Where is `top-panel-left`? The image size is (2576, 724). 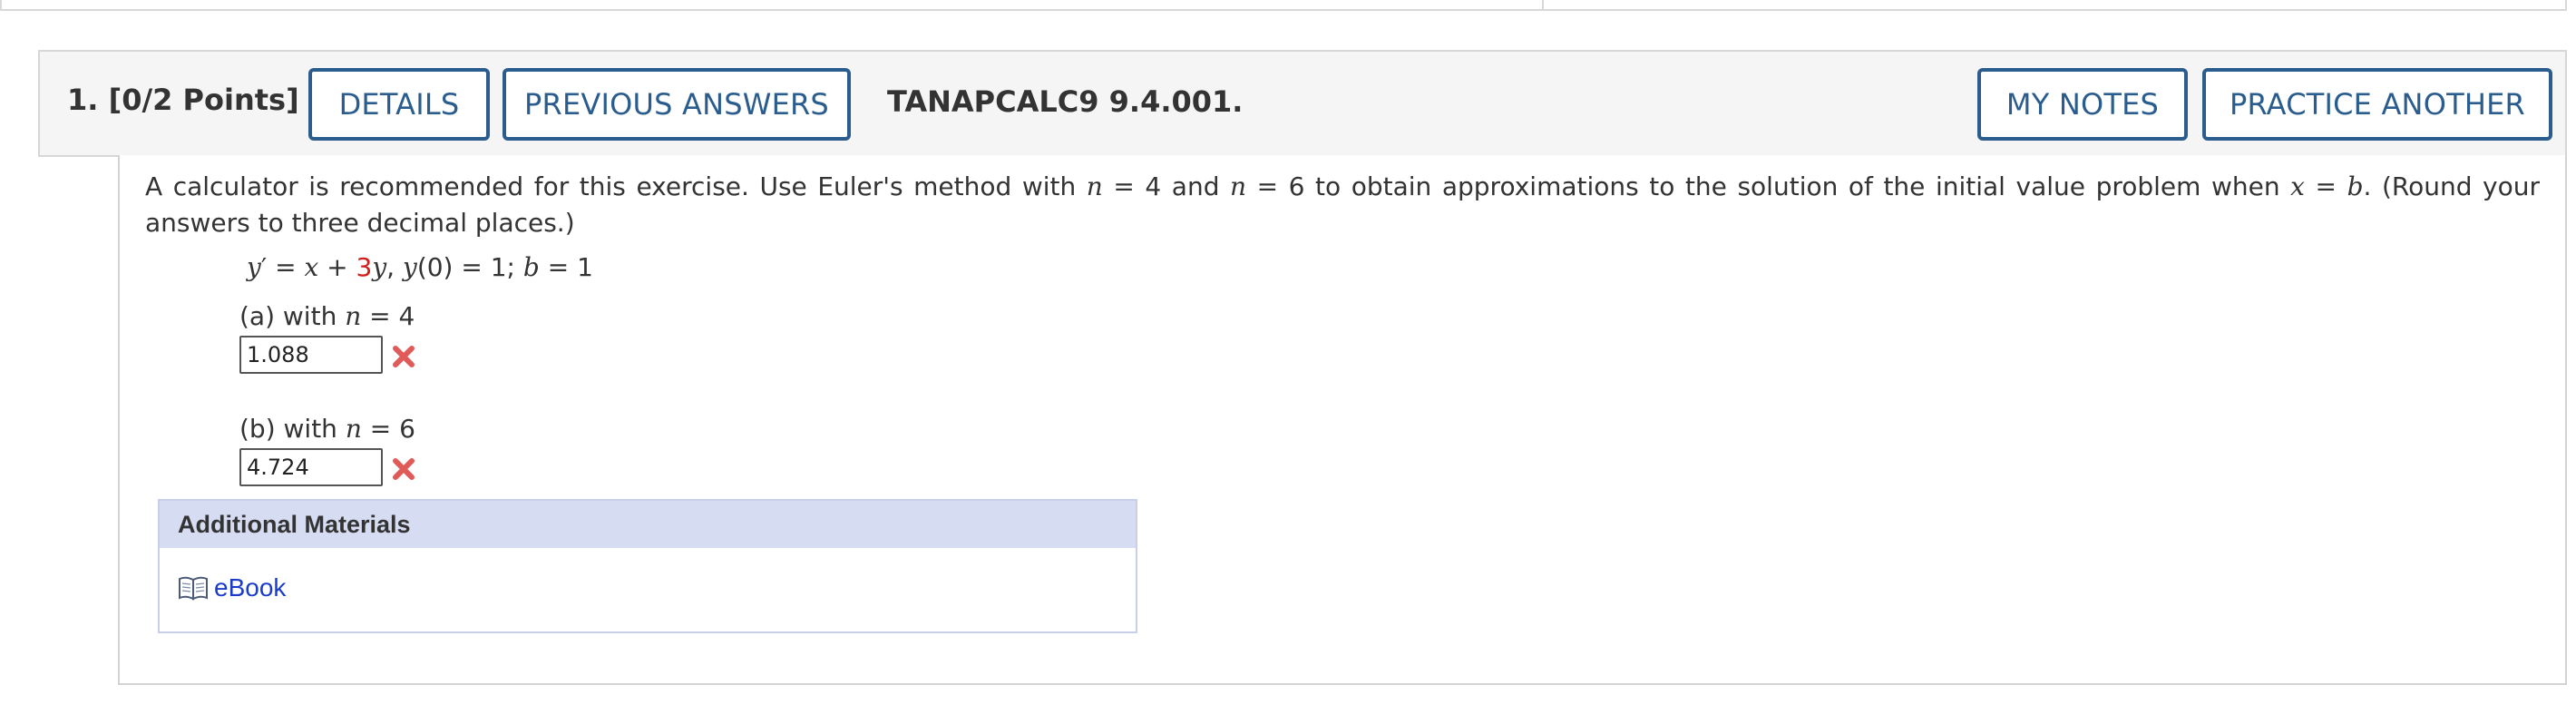 top-panel-left is located at coordinates (772, 5).